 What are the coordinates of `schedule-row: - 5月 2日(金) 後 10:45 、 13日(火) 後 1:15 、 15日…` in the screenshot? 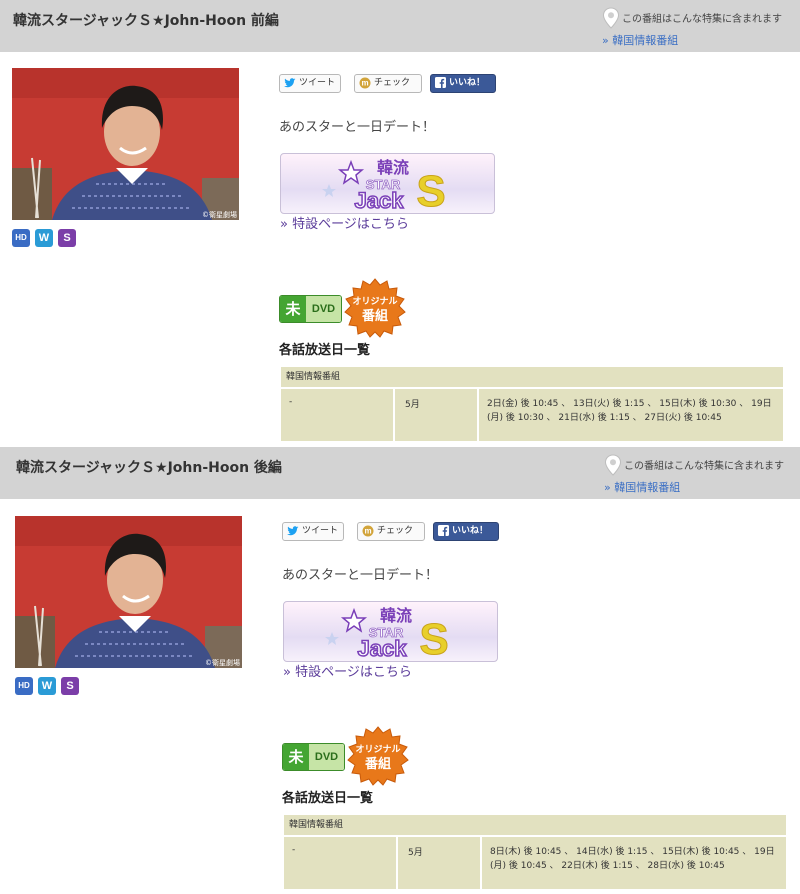 It's located at (532, 415).